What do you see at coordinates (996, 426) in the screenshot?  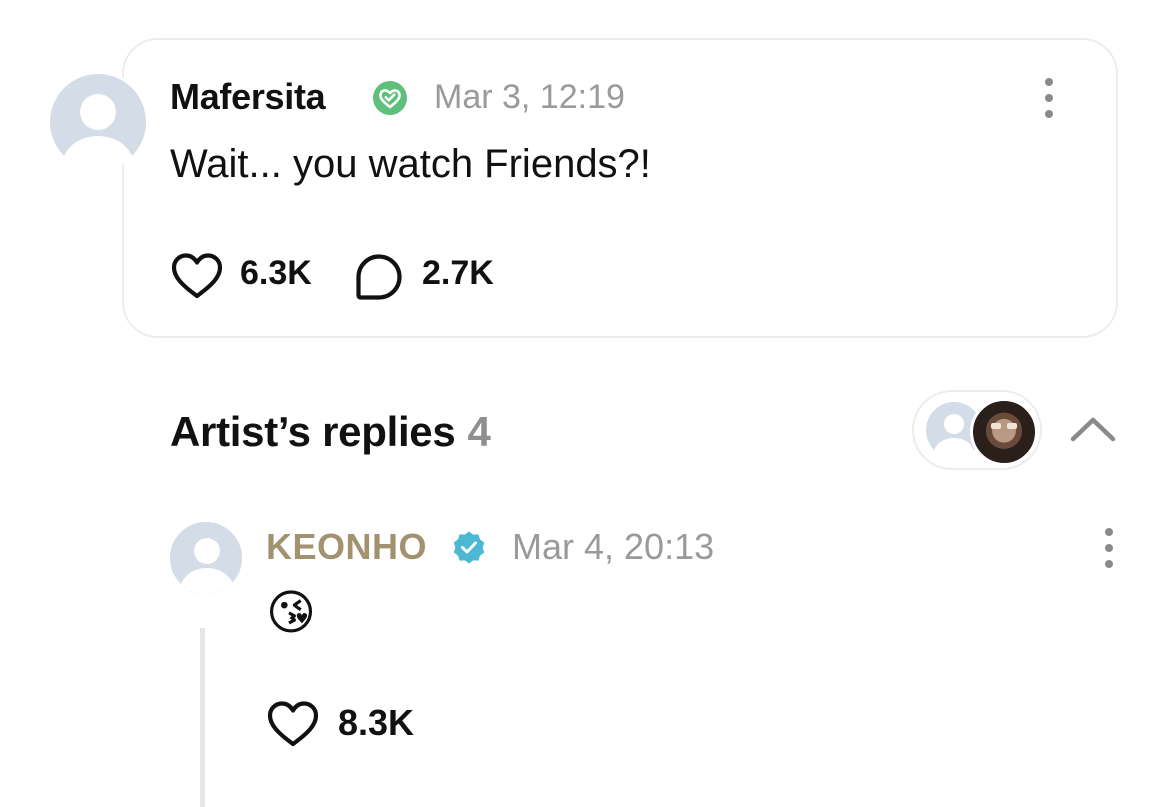 I see `avatar-glasses-left` at bounding box center [996, 426].